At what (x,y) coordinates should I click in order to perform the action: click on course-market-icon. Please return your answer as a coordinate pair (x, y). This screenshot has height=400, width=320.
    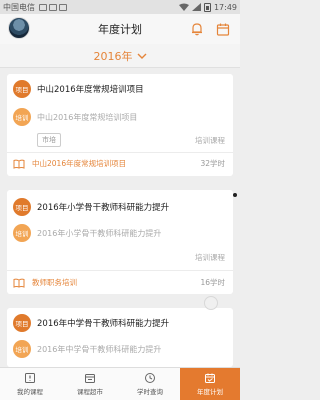
    Looking at the image, I should click on (90, 378).